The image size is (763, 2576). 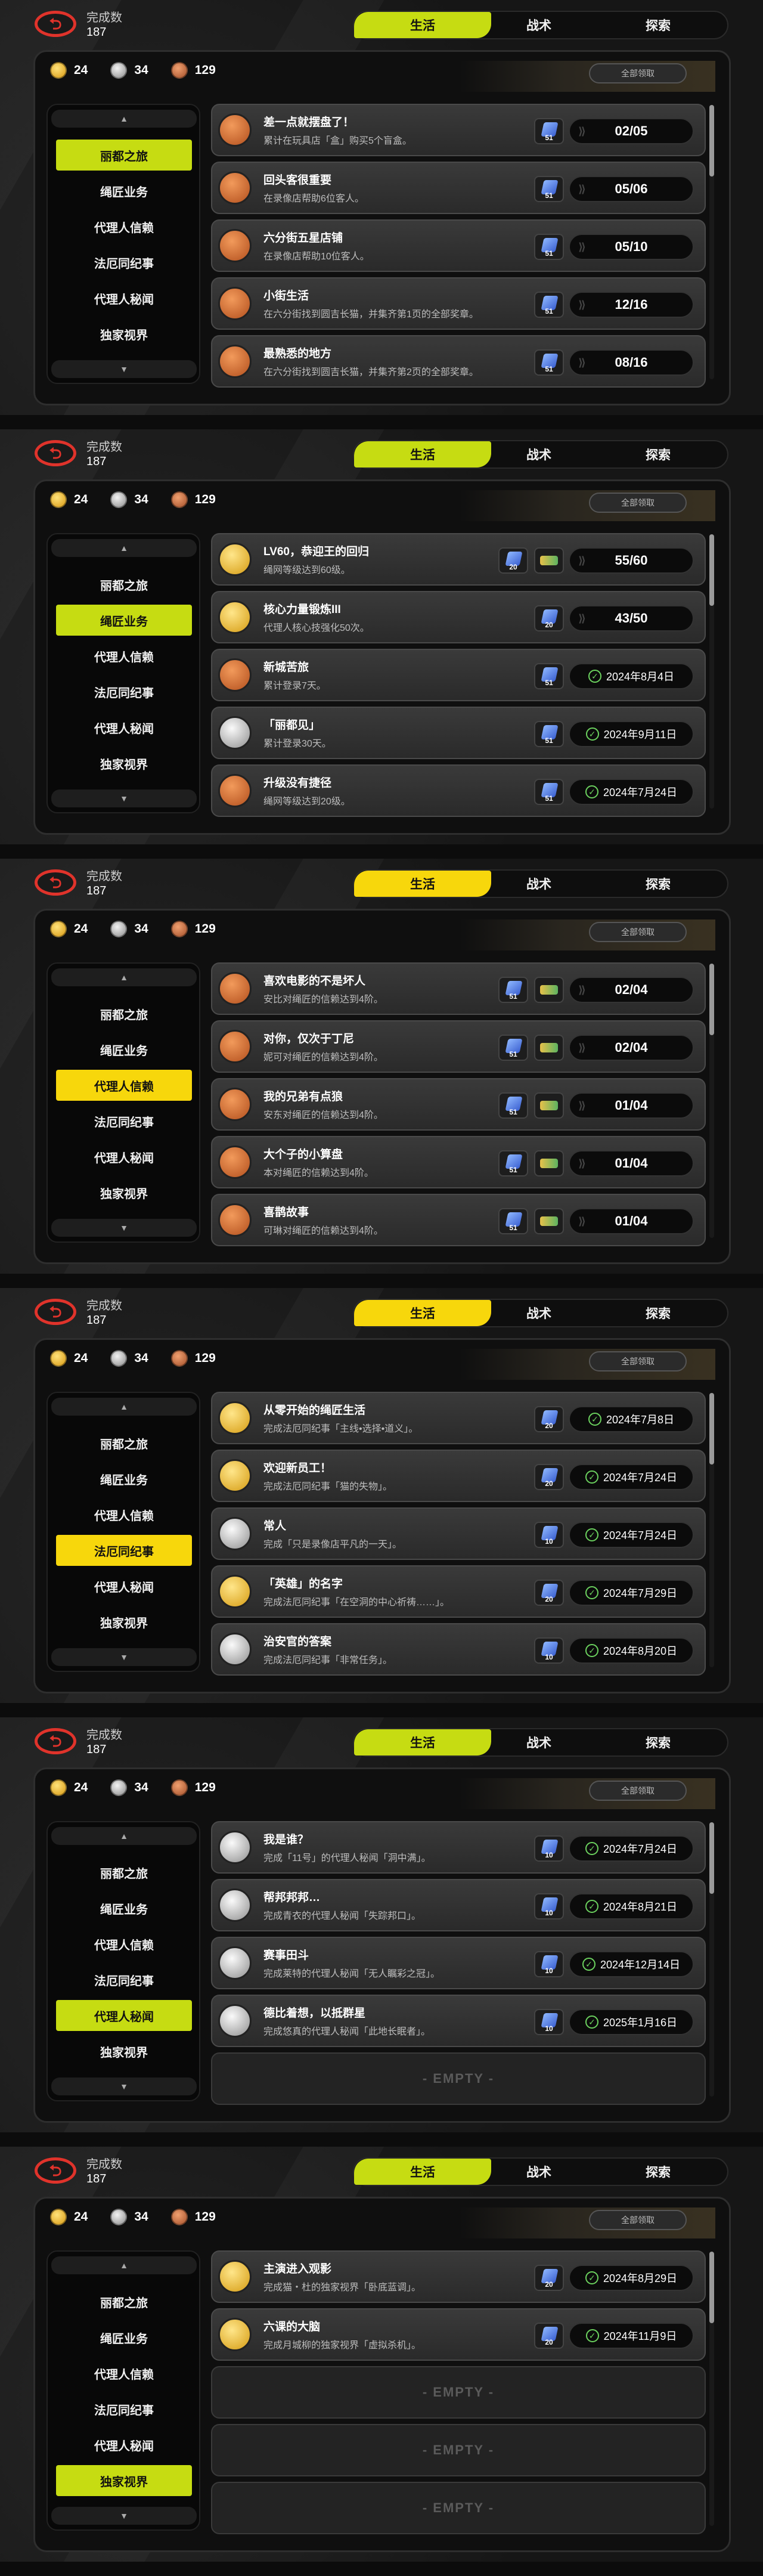 I want to click on achievement-row: 主演进入观影 完成猫・杜的独家视界「卧底蓝调」。 20 ✓ 2024年8月29日, so click(x=458, y=2276).